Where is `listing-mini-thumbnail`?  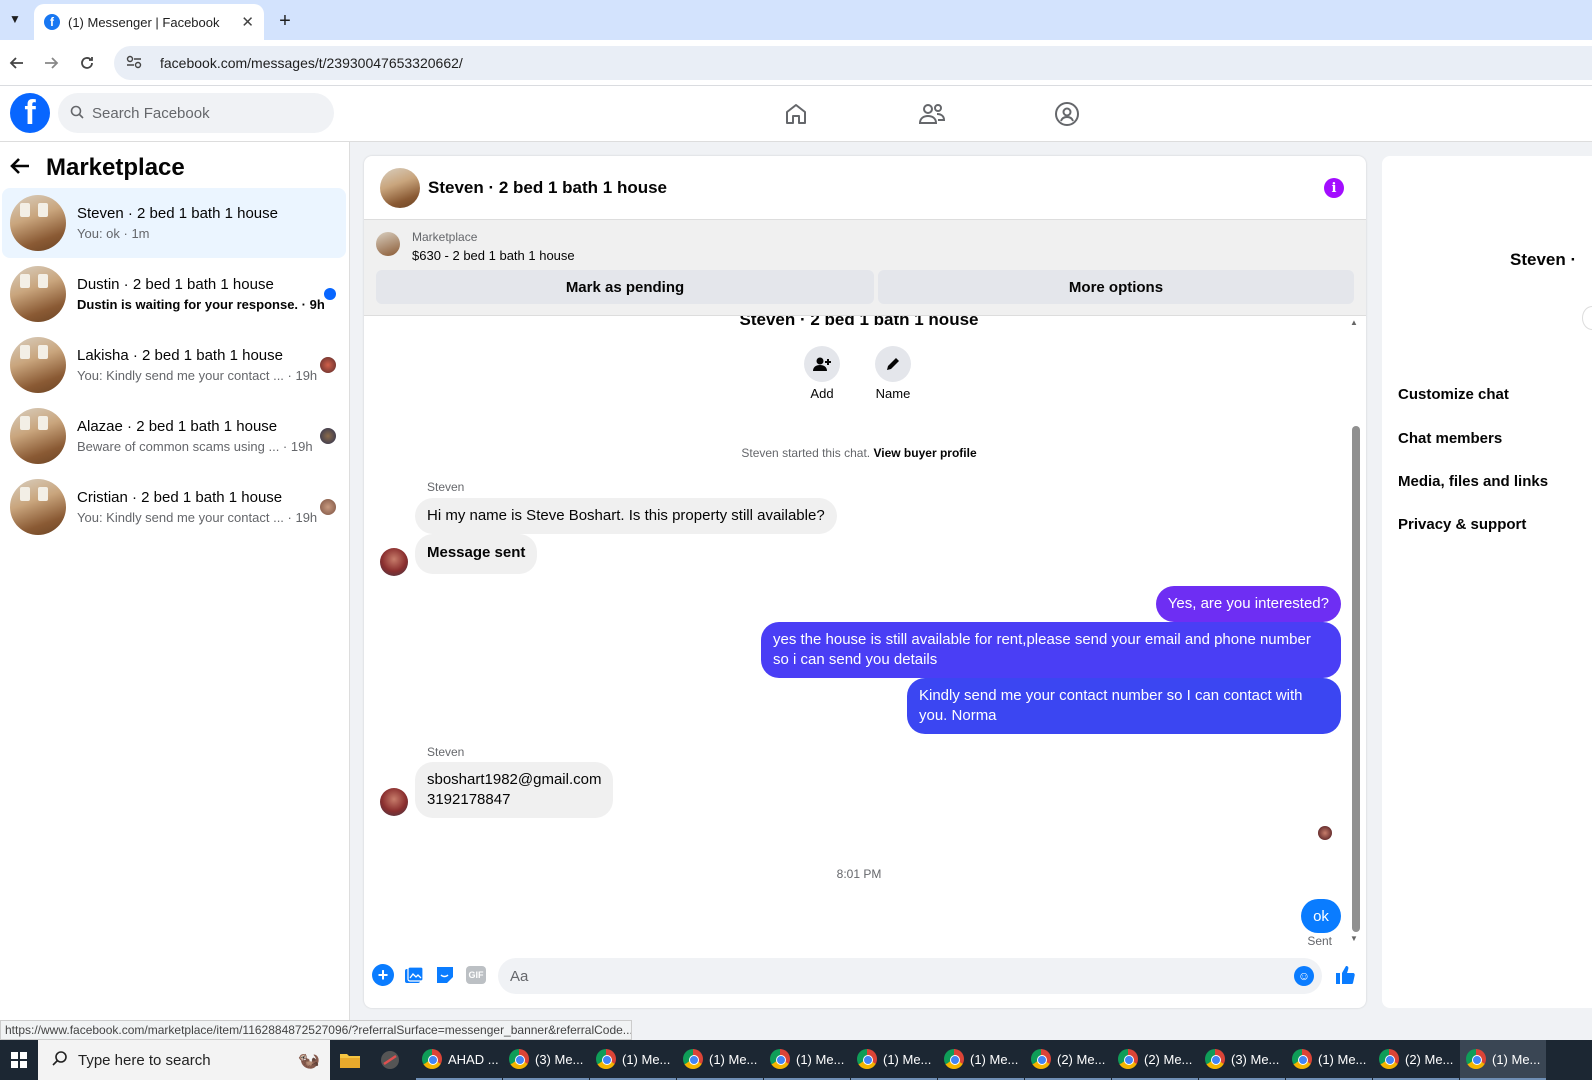
listing-mini-thumbnail is located at coordinates (388, 244).